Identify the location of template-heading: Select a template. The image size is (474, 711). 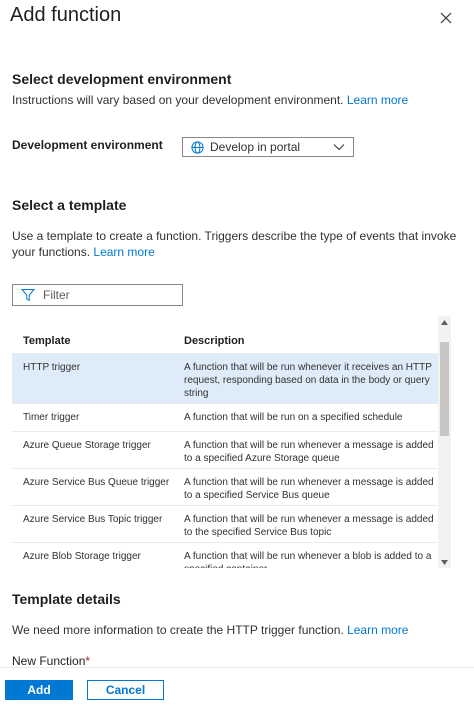
(69, 205).